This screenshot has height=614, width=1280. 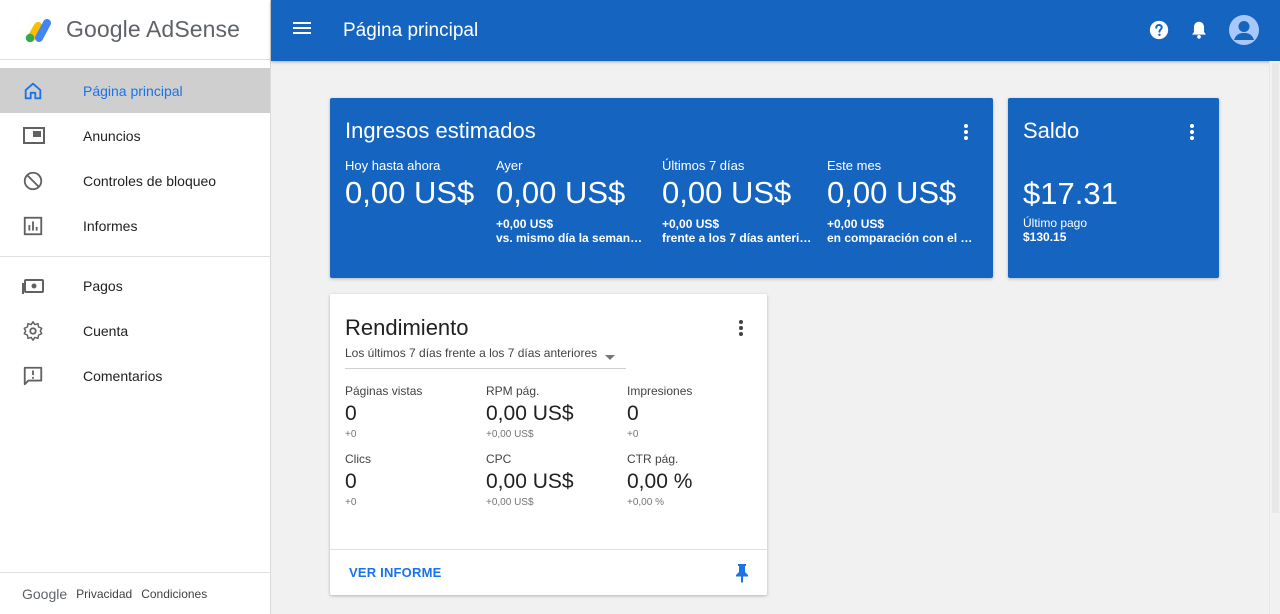 I want to click on sidebar-item-label: Cuenta, so click(x=106, y=330).